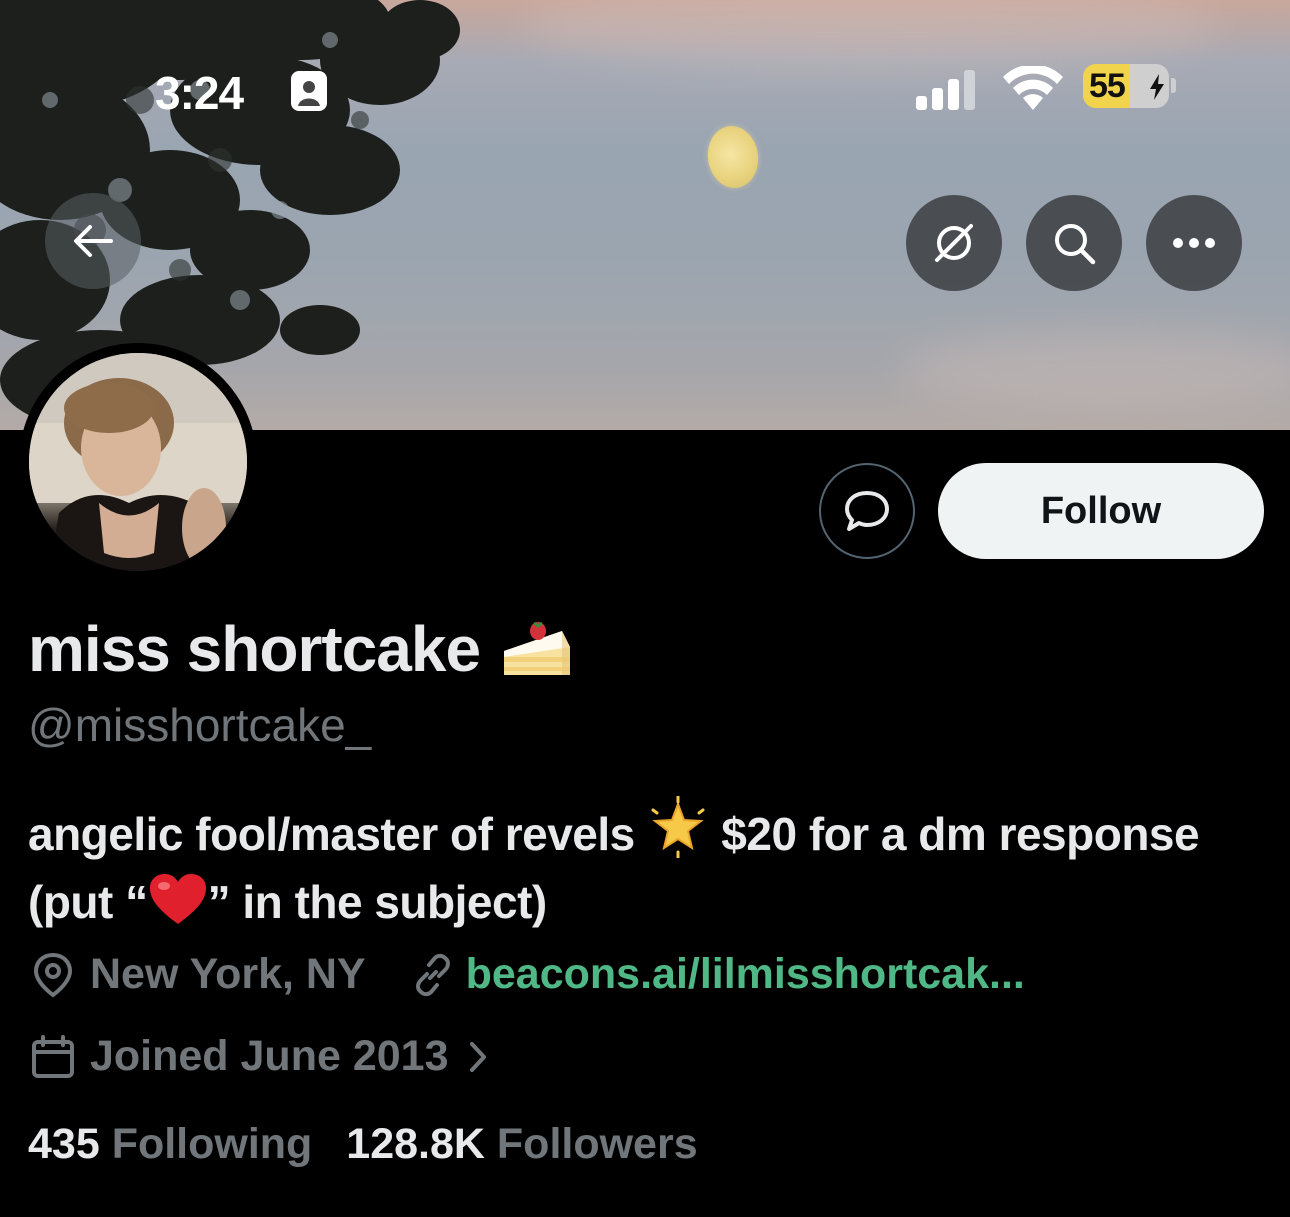  I want to click on following-label: Following, so click(212, 1144).